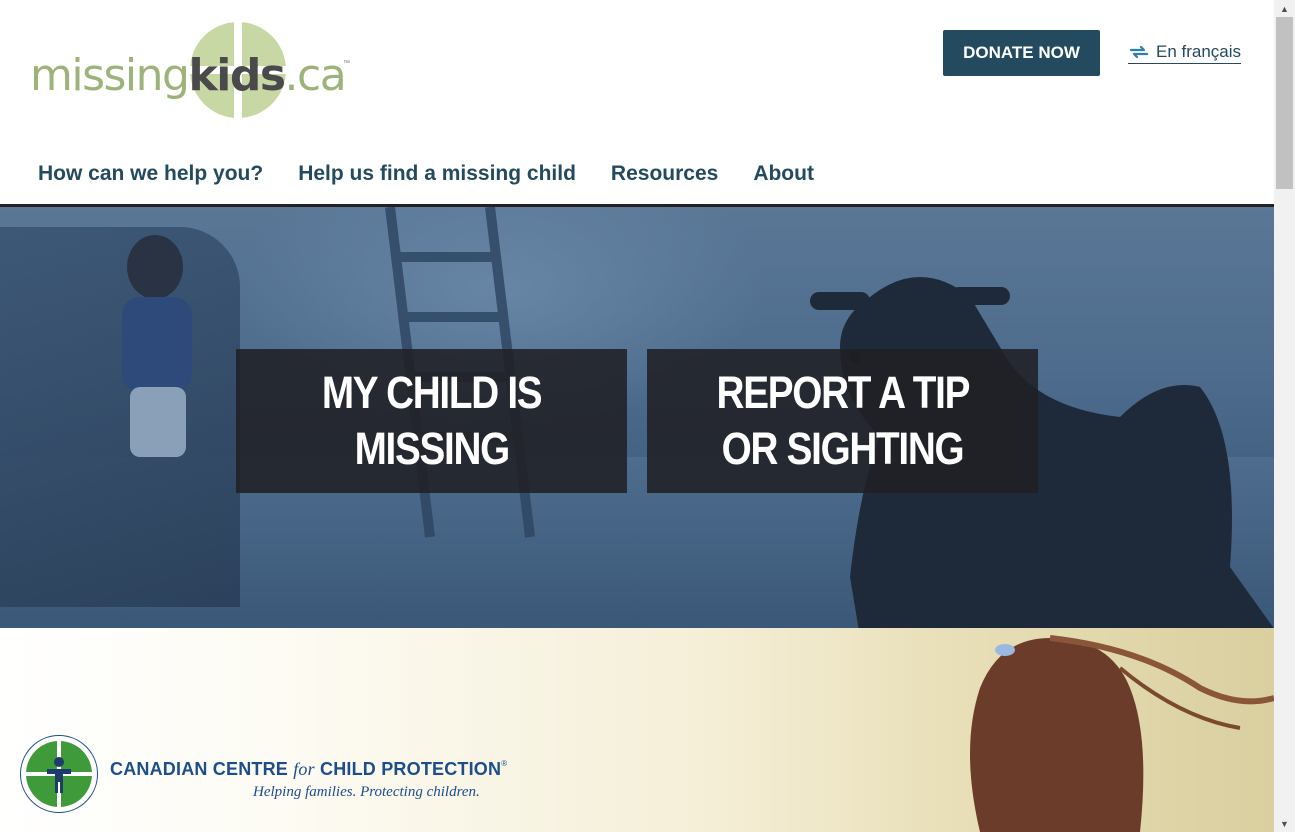 The image size is (1295, 832). Describe the element at coordinates (1021, 53) in the screenshot. I see `donate-now-button: DONATE NOW` at that location.